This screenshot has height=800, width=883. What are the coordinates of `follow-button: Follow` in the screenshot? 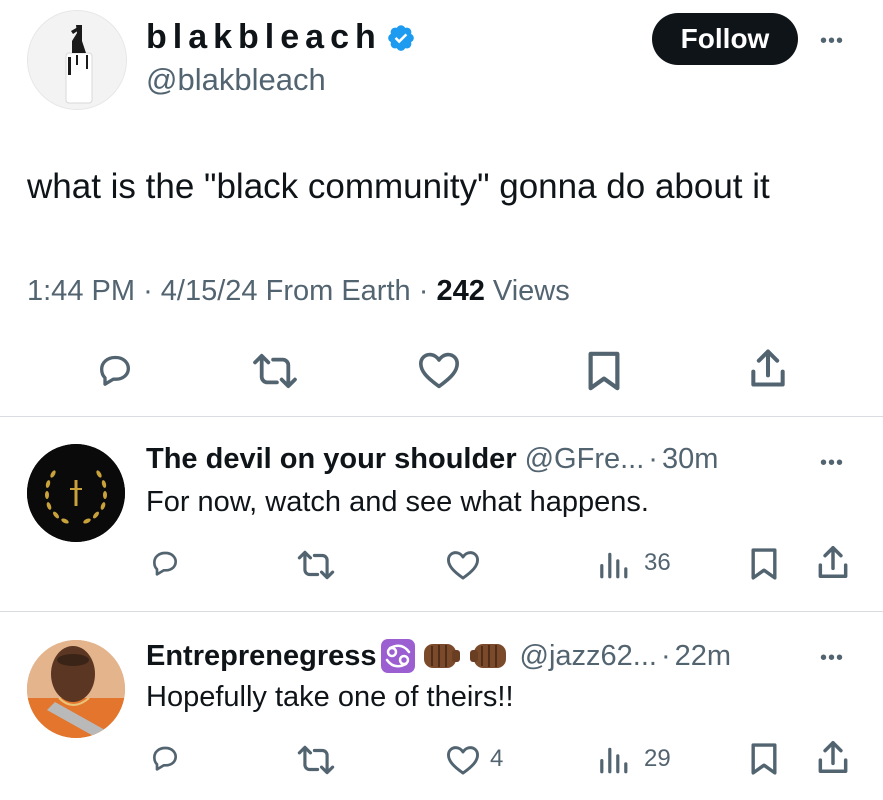 It's located at (725, 39).